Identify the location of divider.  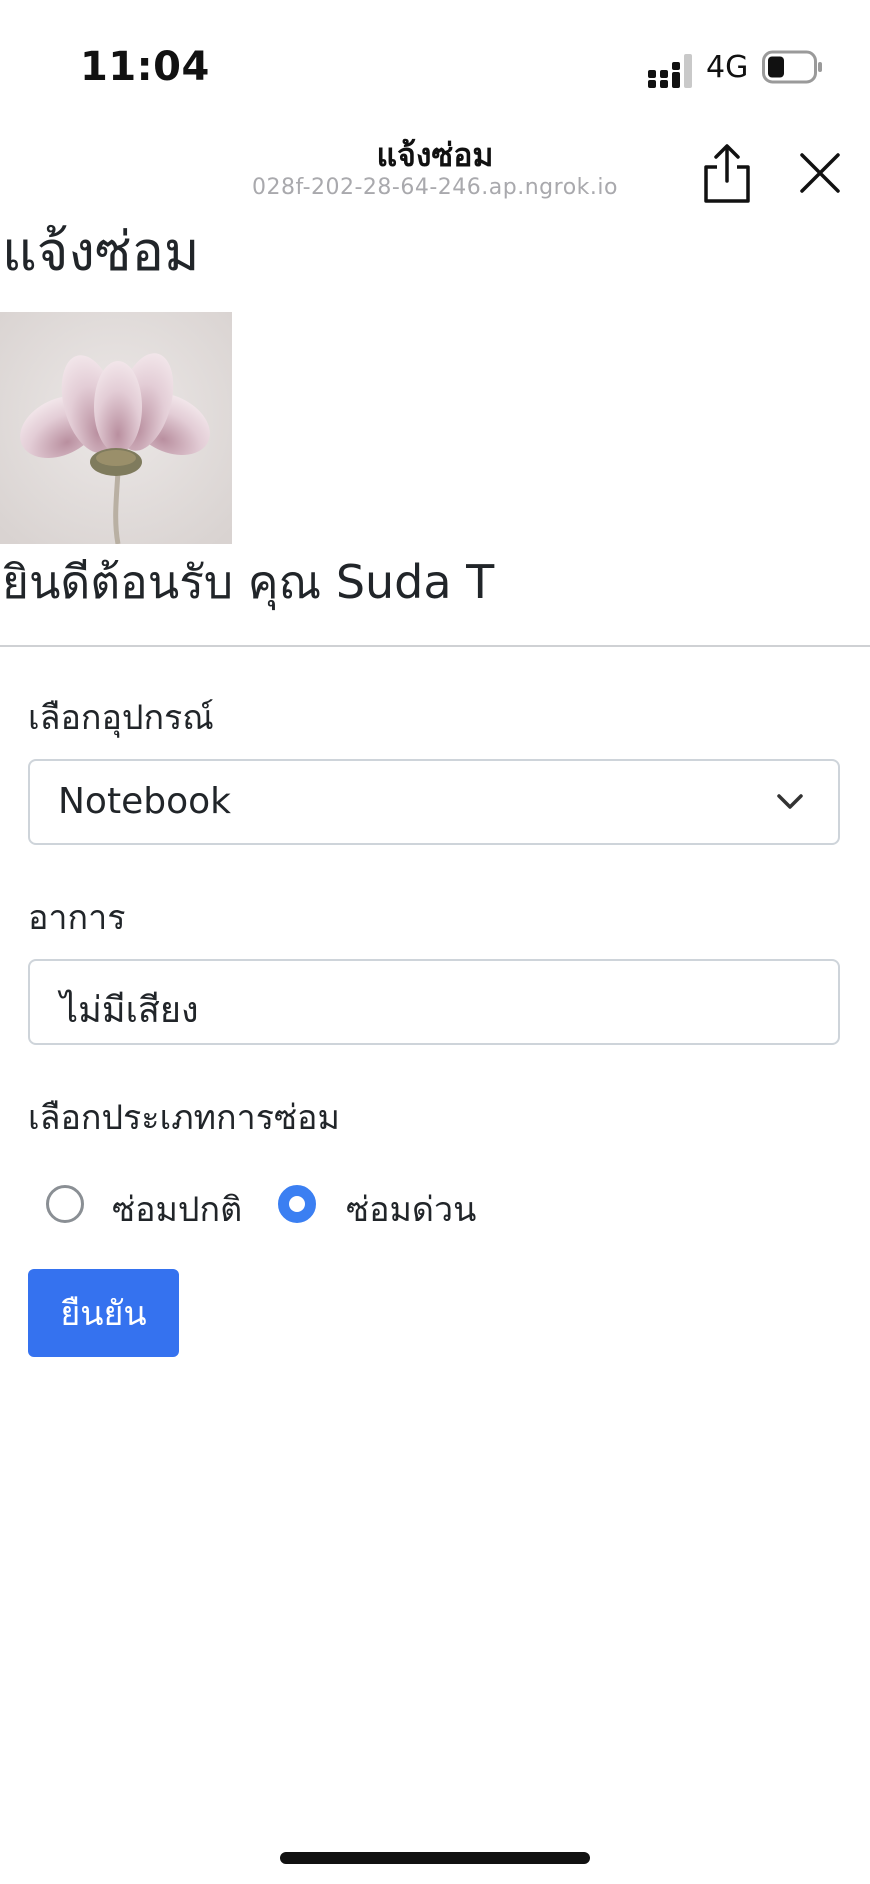
(435, 646).